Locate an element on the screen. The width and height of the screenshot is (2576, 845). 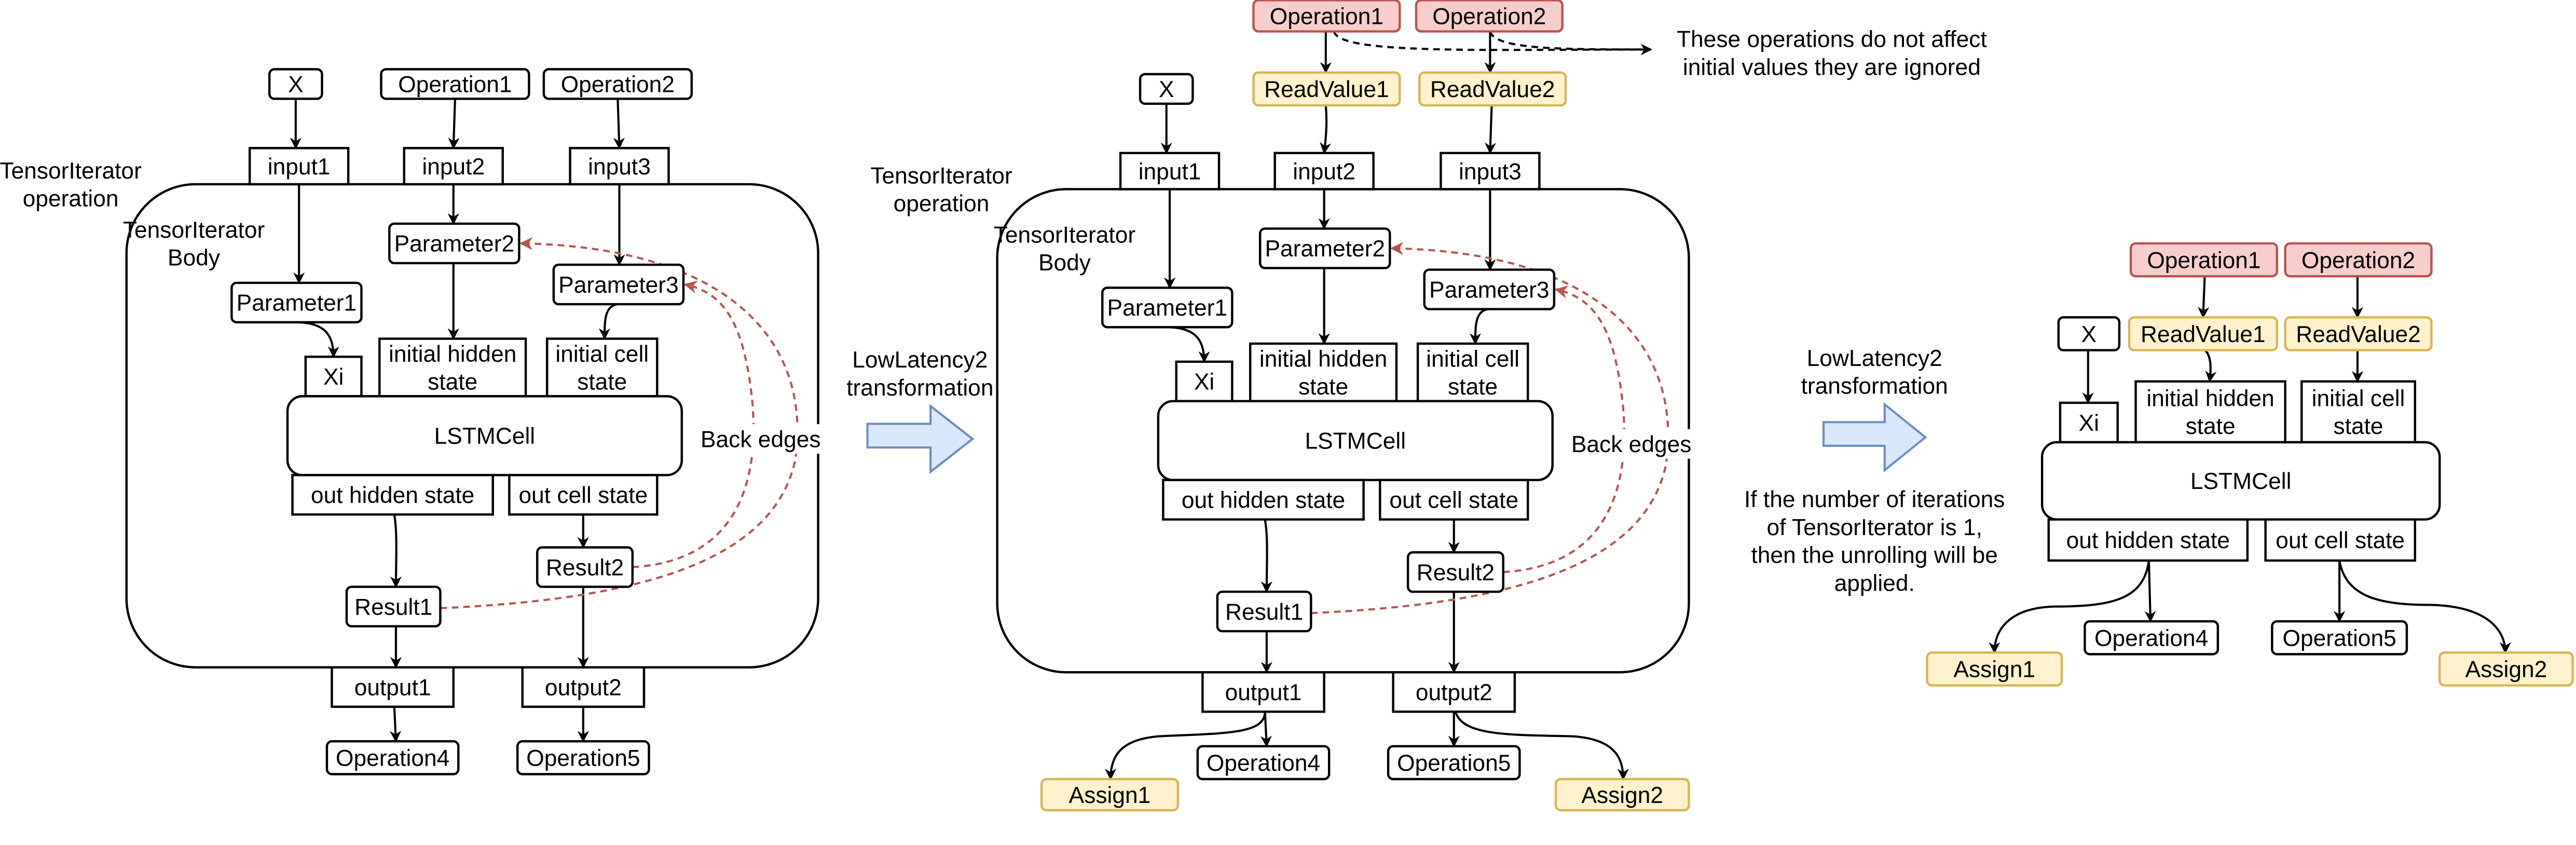
middle-node-param2: Parameter2 is located at coordinates (1324, 248).